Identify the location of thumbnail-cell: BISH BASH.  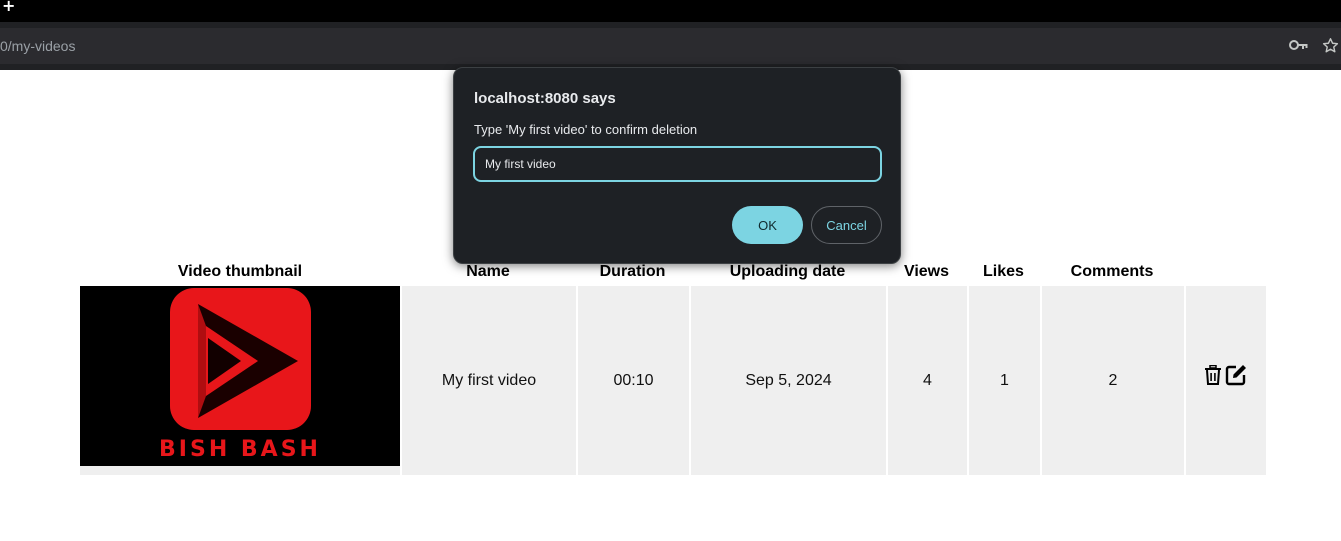
(240, 380).